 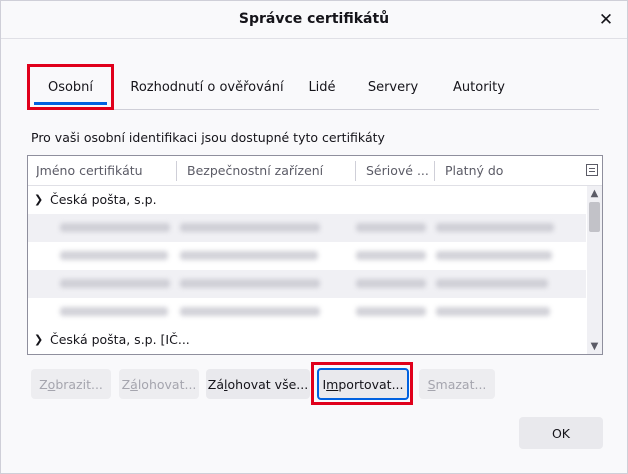 I want to click on tab-label: Osobní, so click(x=70, y=87).